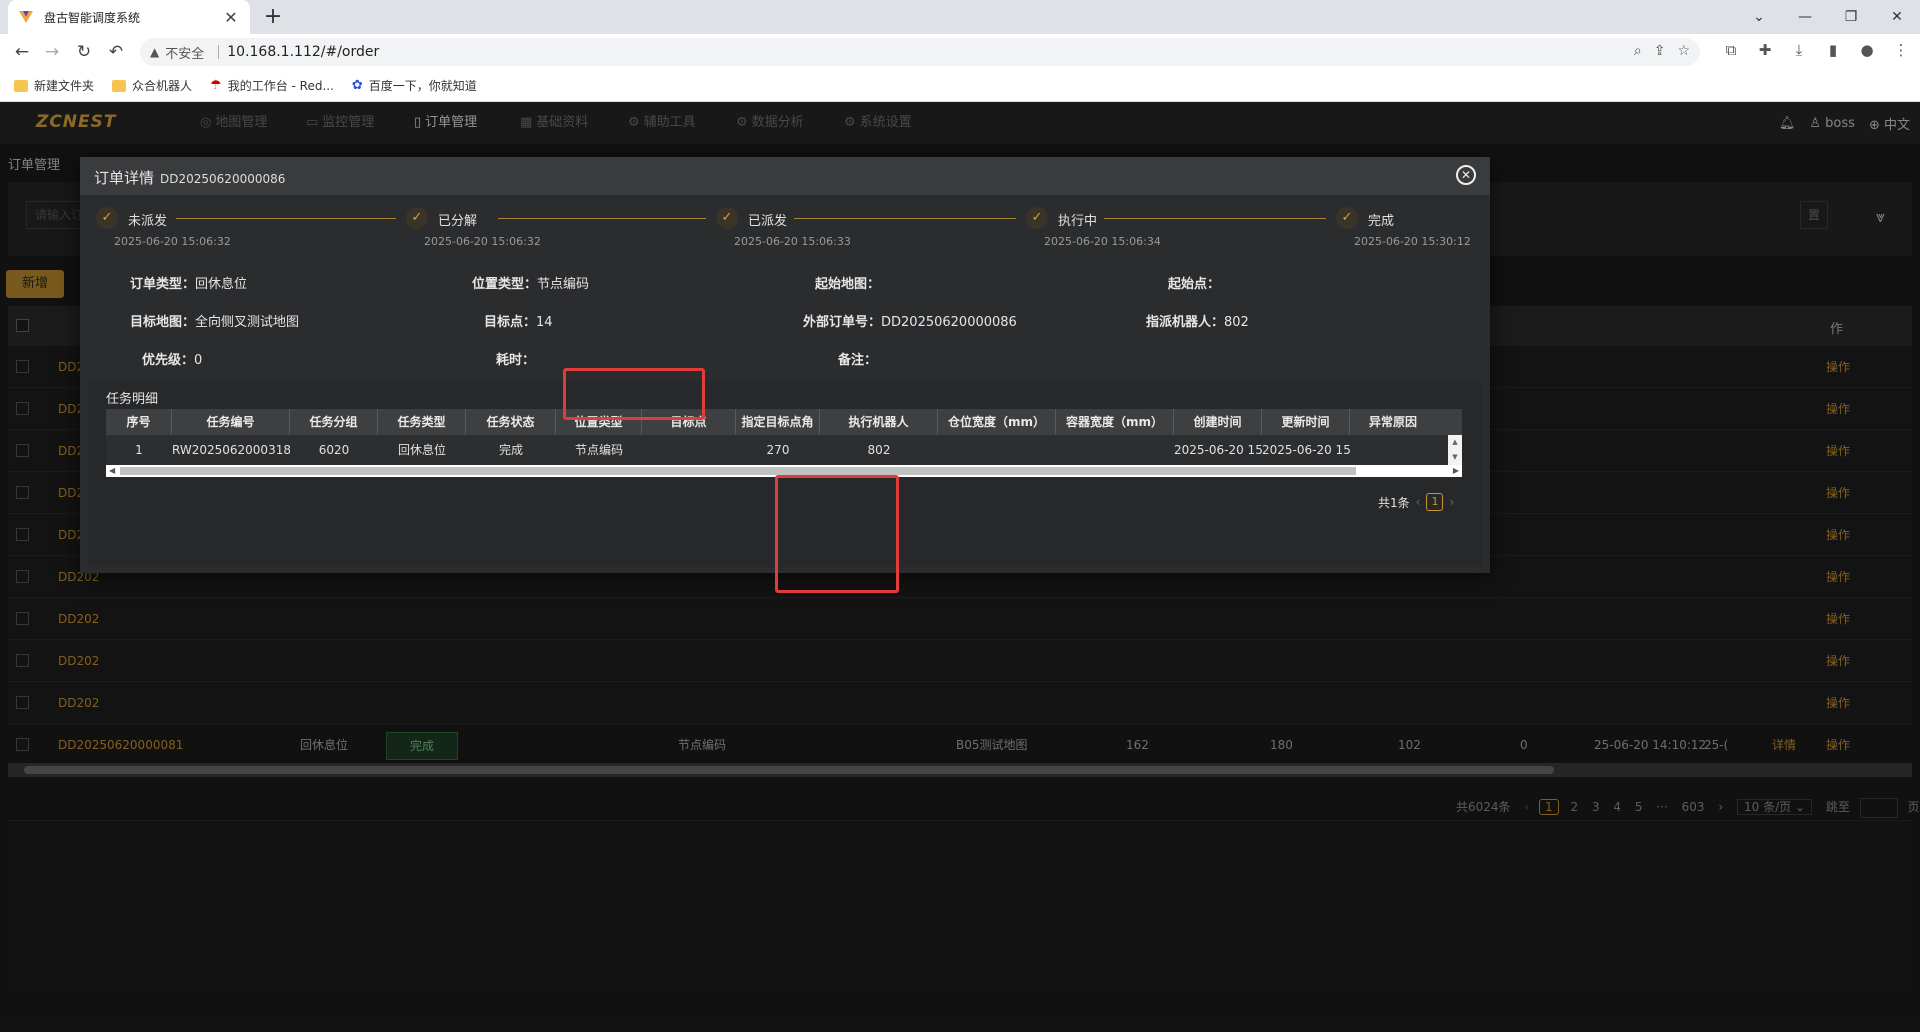 This screenshot has height=1032, width=1920. Describe the element at coordinates (1867, 50) in the screenshot. I see `profile-avatar-icon: ●` at that location.